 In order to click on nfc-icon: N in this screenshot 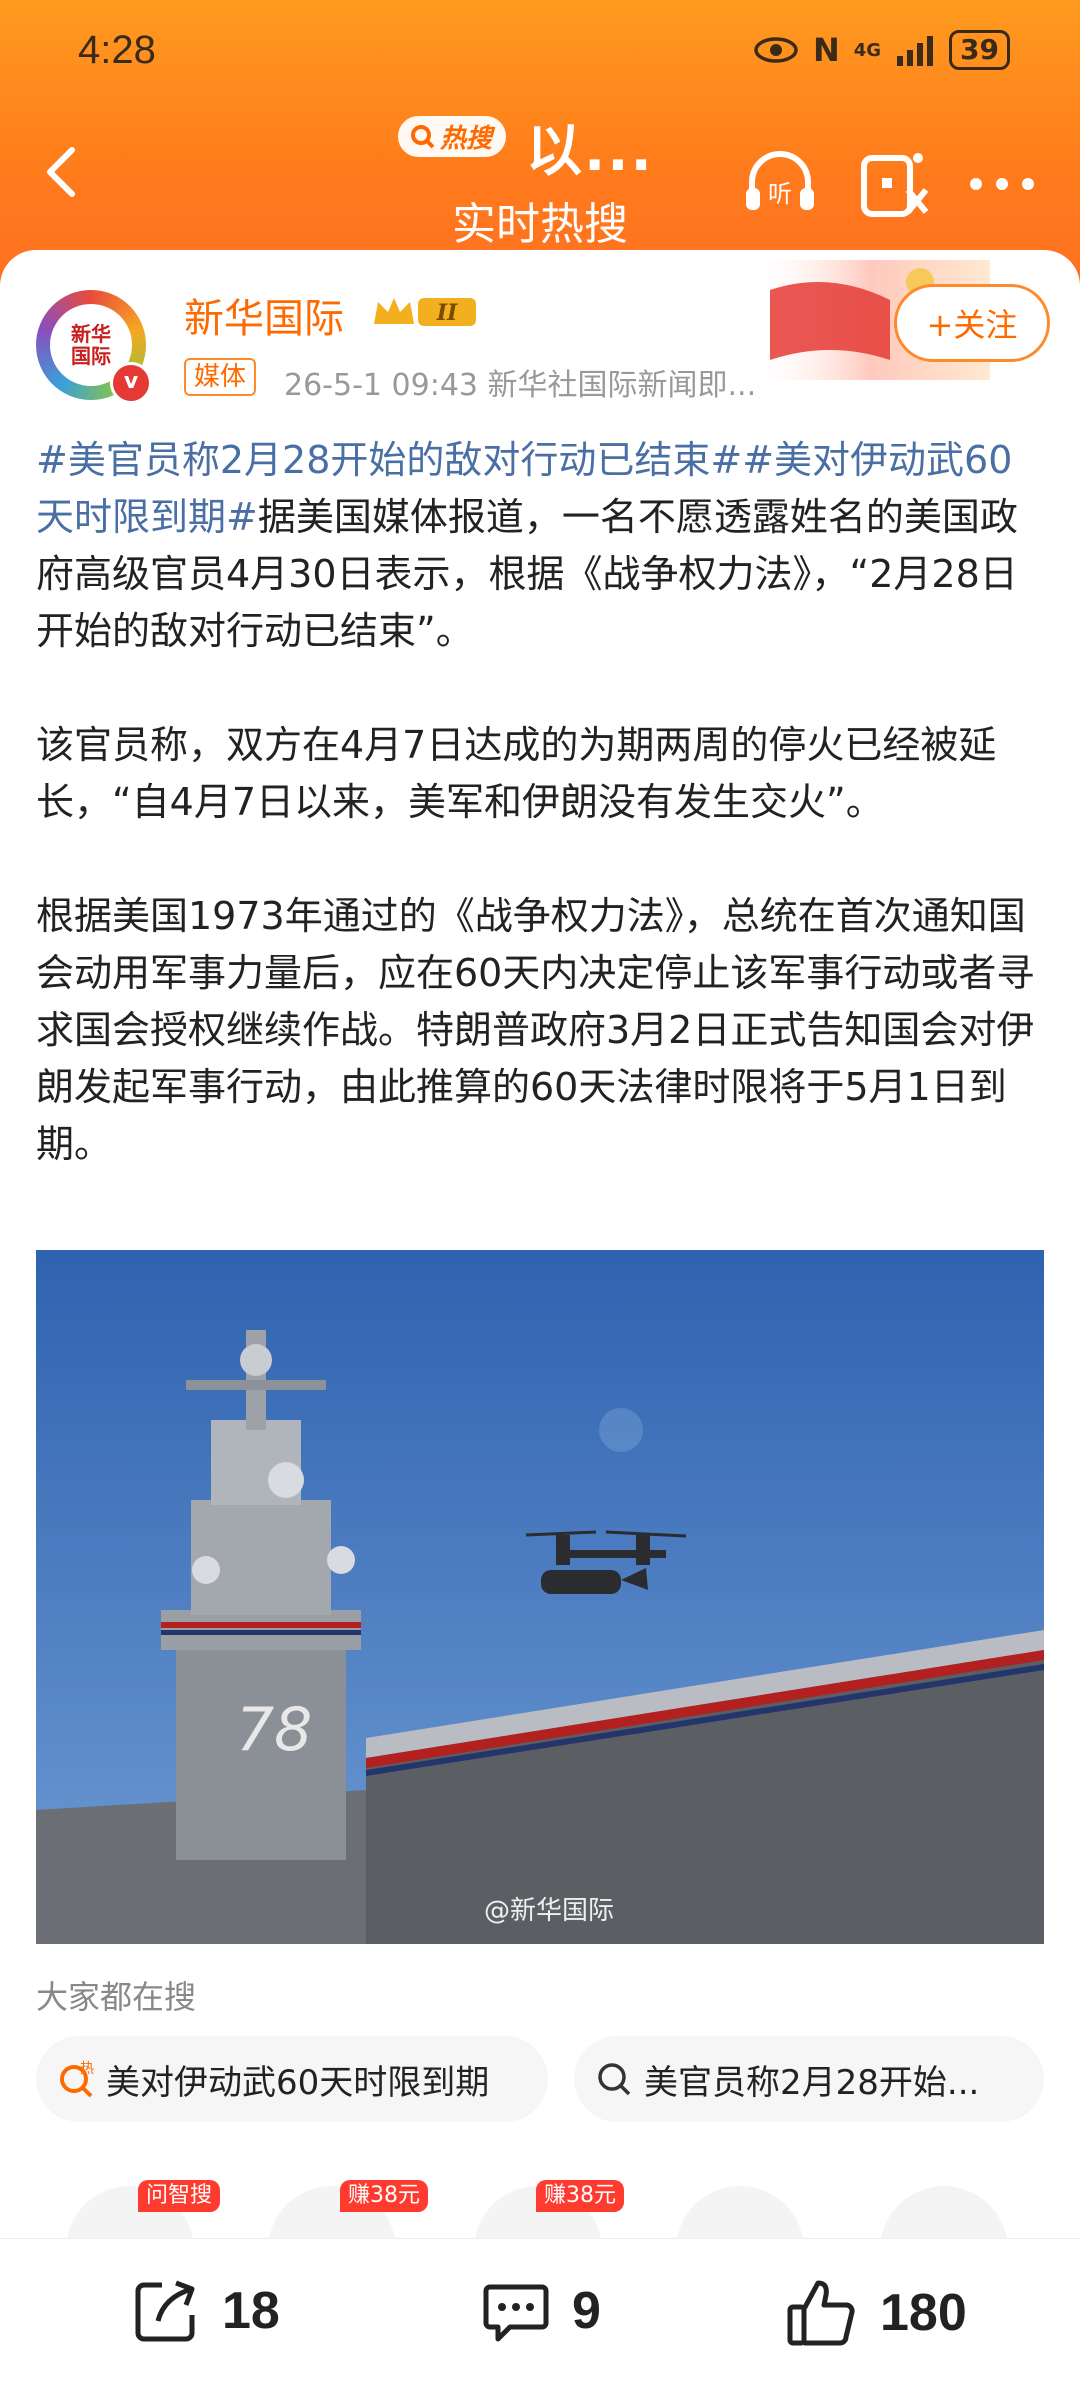, I will do `click(826, 50)`.